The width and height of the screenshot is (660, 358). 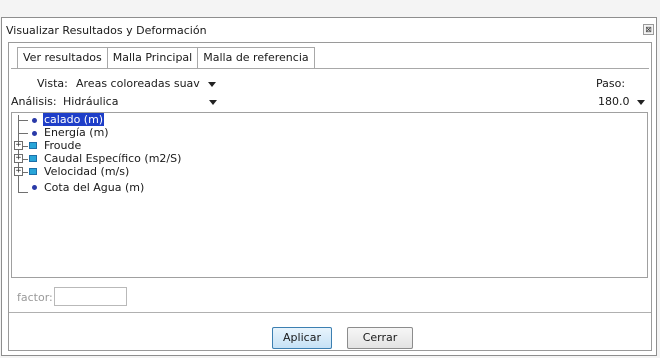 What do you see at coordinates (329, 30) in the screenshot?
I see `title-bar: Visualizar Resultados y Deformación ⊠` at bounding box center [329, 30].